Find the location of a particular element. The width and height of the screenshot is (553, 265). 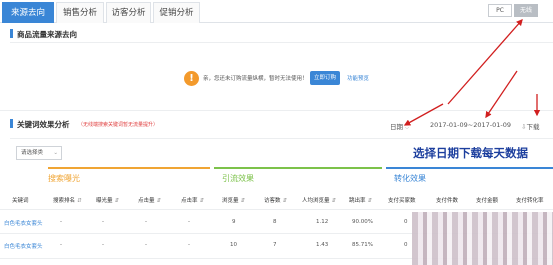

column-header: 点击量 ⇵ is located at coordinates (149, 200).